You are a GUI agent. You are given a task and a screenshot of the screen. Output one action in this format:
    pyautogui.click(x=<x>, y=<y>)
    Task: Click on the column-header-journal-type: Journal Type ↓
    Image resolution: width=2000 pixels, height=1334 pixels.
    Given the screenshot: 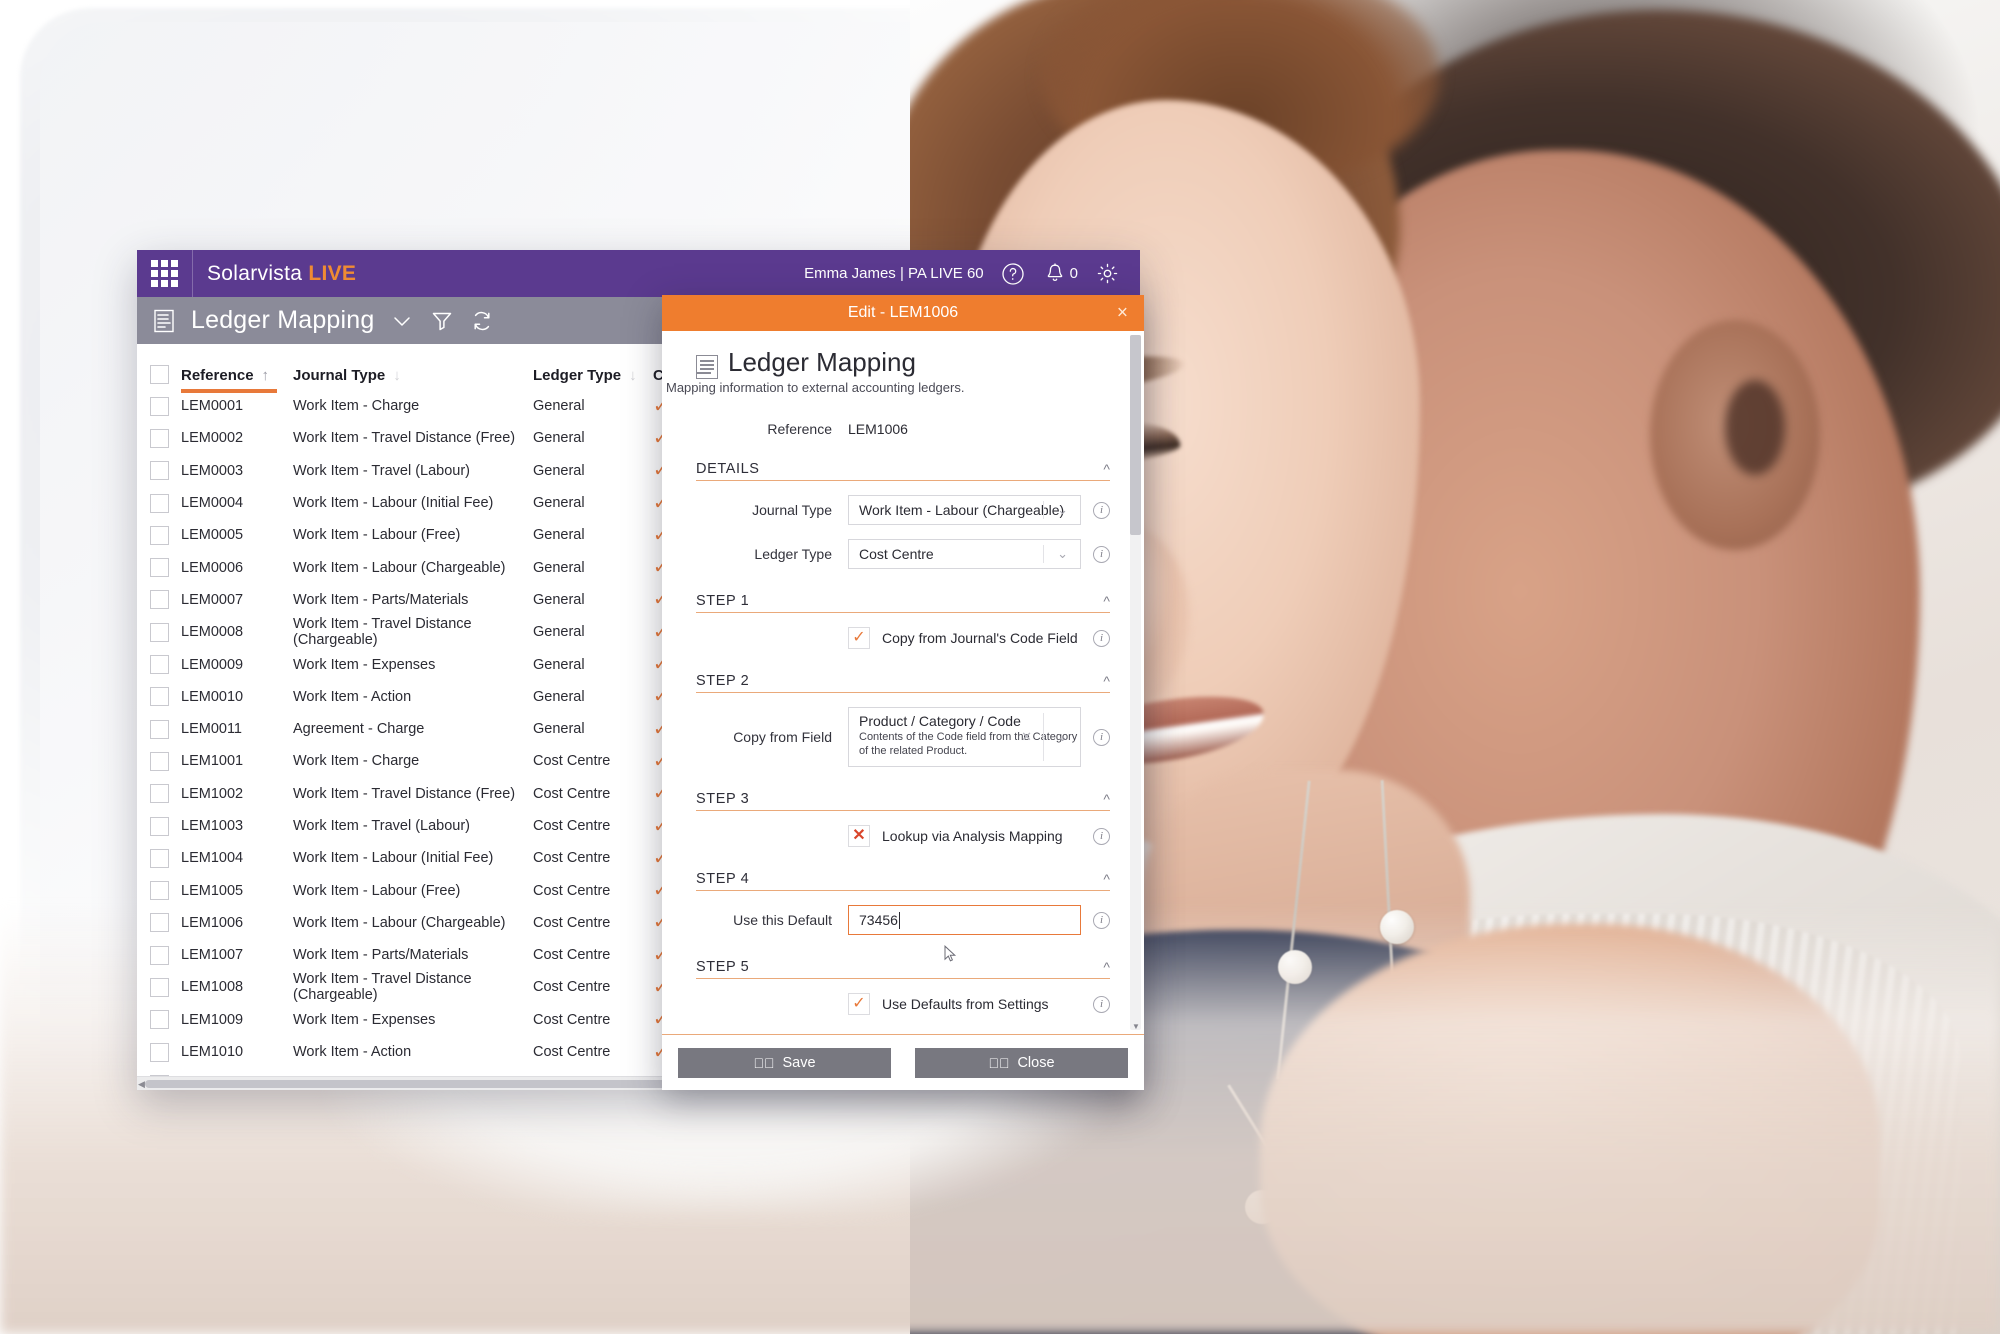 What is the action you would take?
    pyautogui.click(x=413, y=375)
    